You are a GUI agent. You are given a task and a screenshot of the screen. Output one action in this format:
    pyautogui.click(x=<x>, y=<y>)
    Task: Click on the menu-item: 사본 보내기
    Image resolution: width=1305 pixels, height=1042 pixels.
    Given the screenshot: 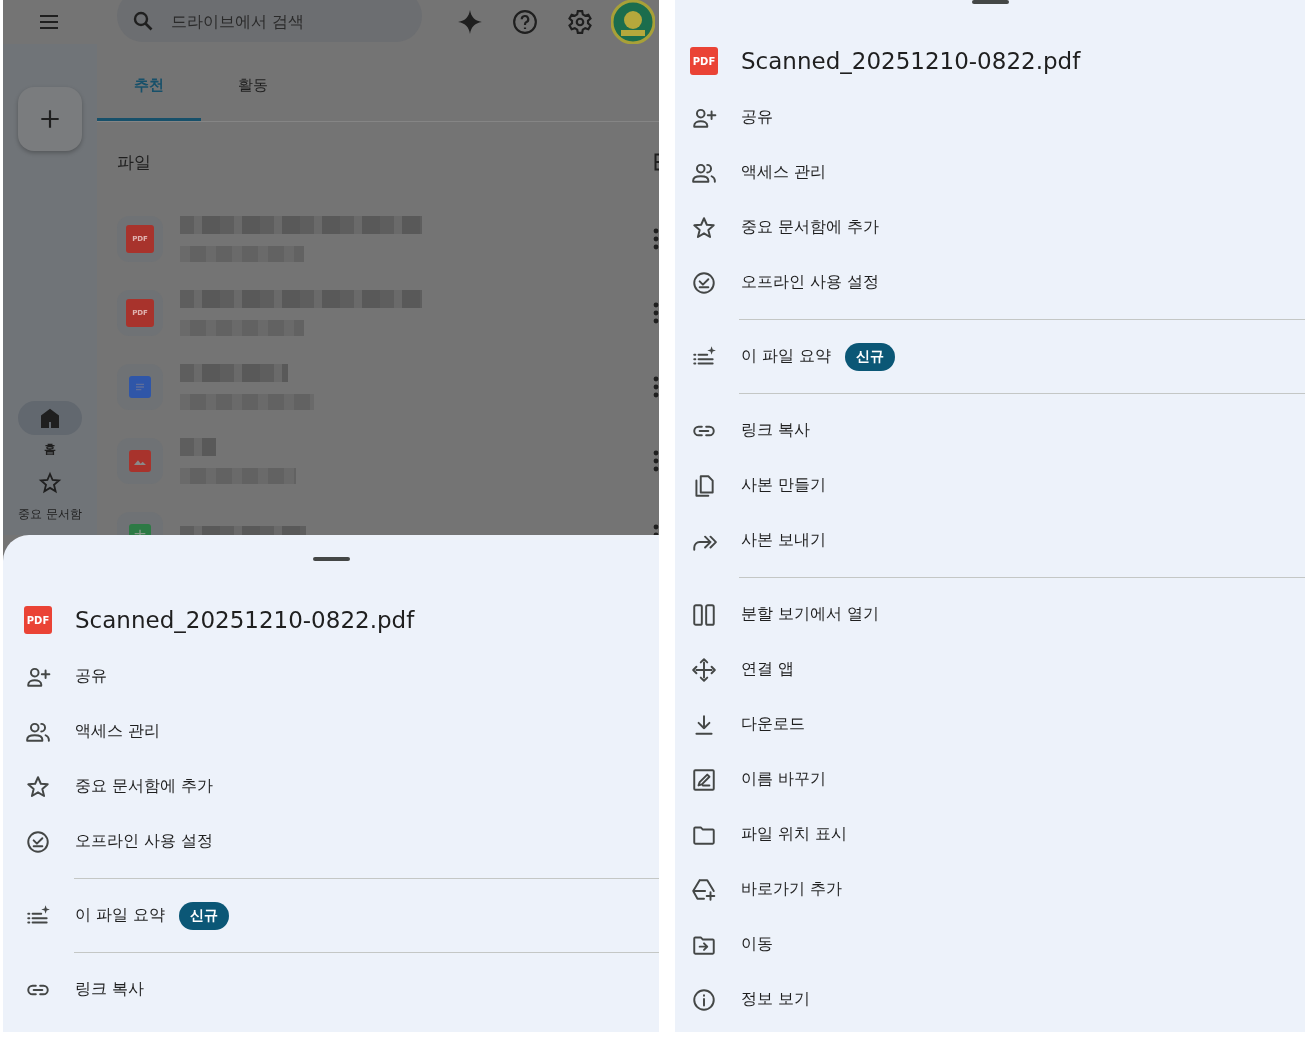 What is the action you would take?
    pyautogui.click(x=990, y=540)
    